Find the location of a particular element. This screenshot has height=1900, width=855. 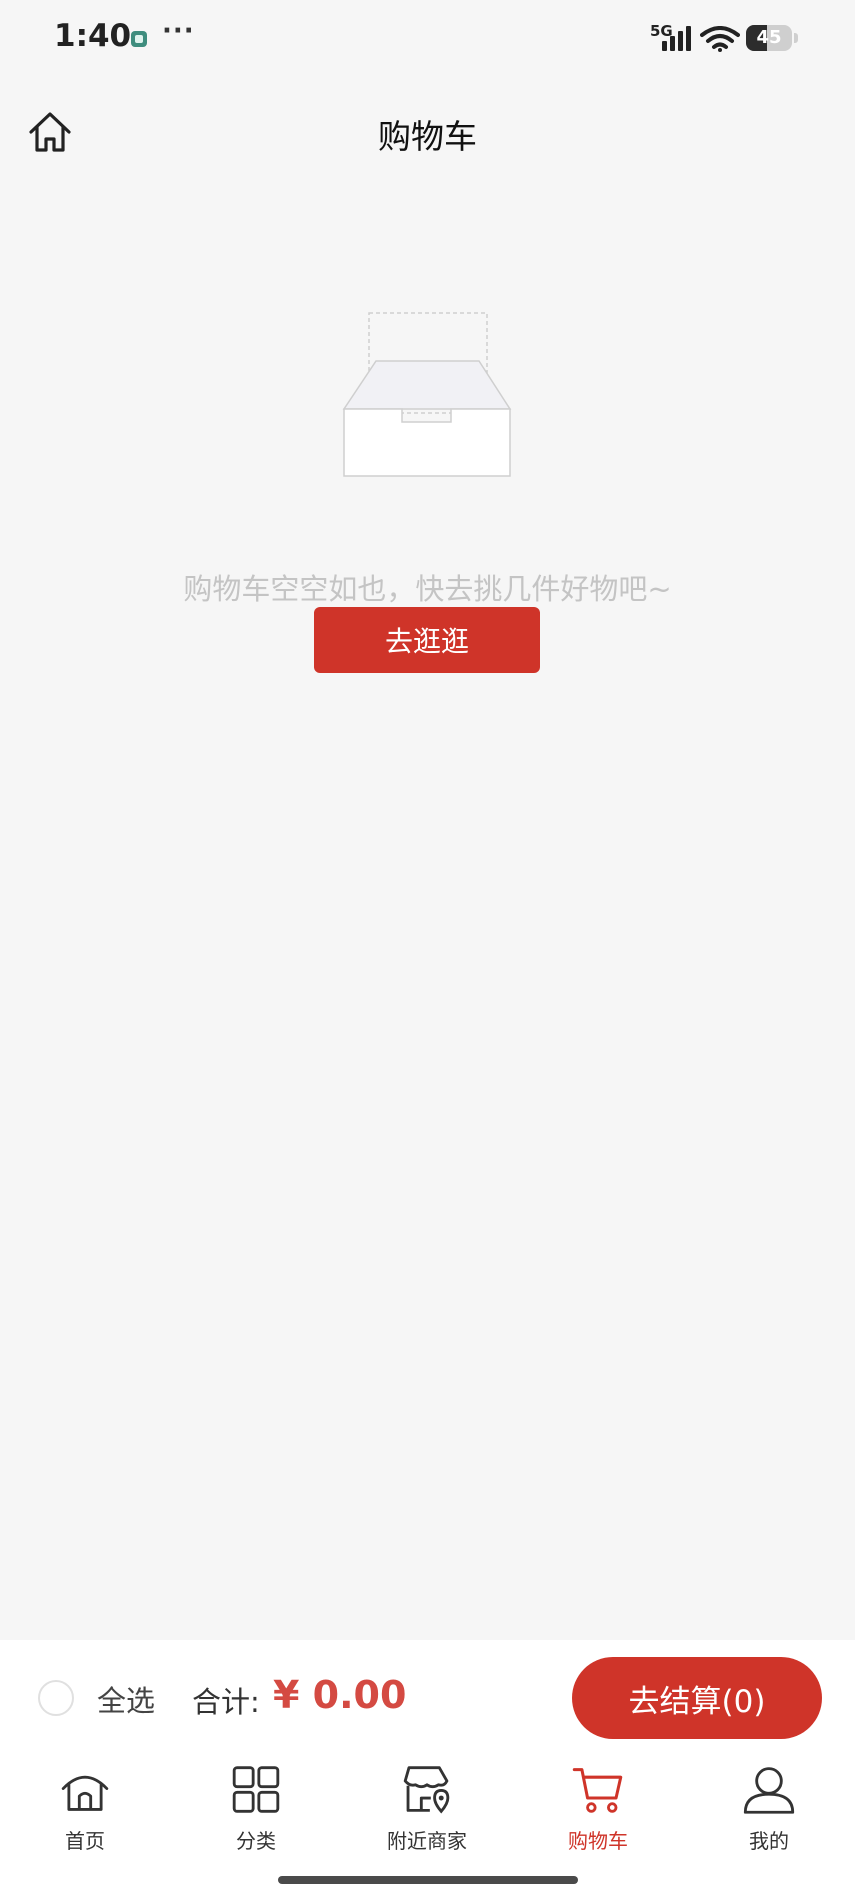

tab-cart: 购物车 is located at coordinates (598, 1808).